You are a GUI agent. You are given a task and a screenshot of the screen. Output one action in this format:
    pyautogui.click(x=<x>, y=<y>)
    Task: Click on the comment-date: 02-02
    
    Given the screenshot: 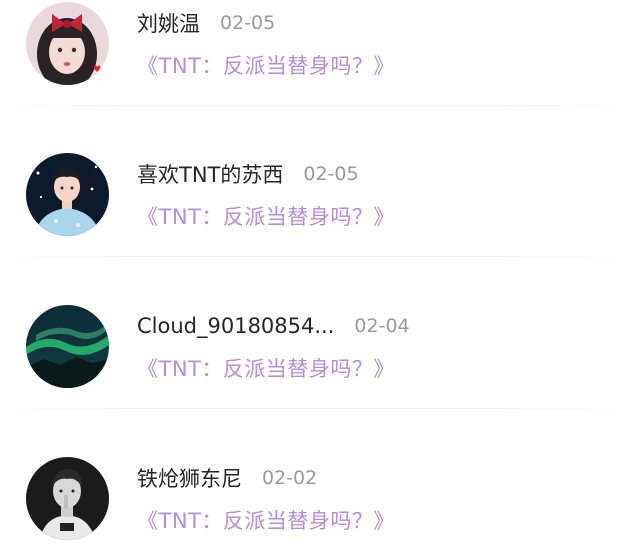 What is the action you would take?
    pyautogui.click(x=290, y=478)
    